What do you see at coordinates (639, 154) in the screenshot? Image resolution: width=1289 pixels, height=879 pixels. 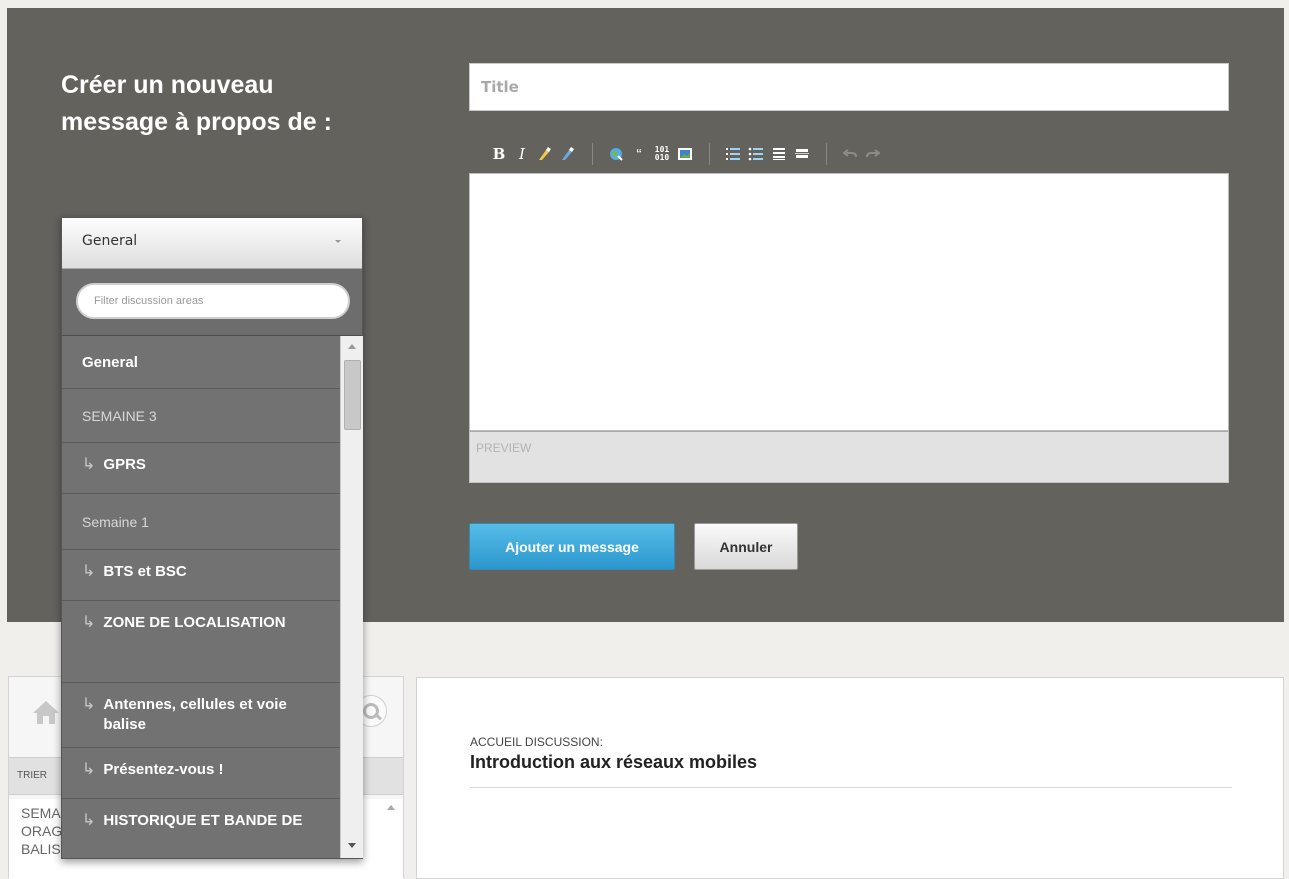 I see `quote-button: “` at bounding box center [639, 154].